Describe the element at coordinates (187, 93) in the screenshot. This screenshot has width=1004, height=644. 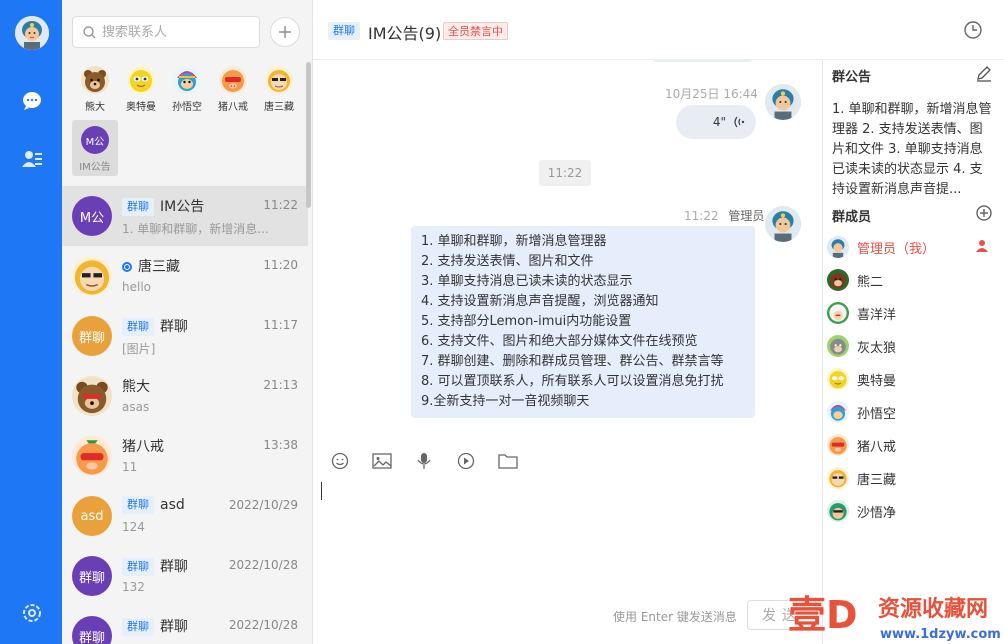
I see `quick-contact-monkey: 孙悟空` at that location.